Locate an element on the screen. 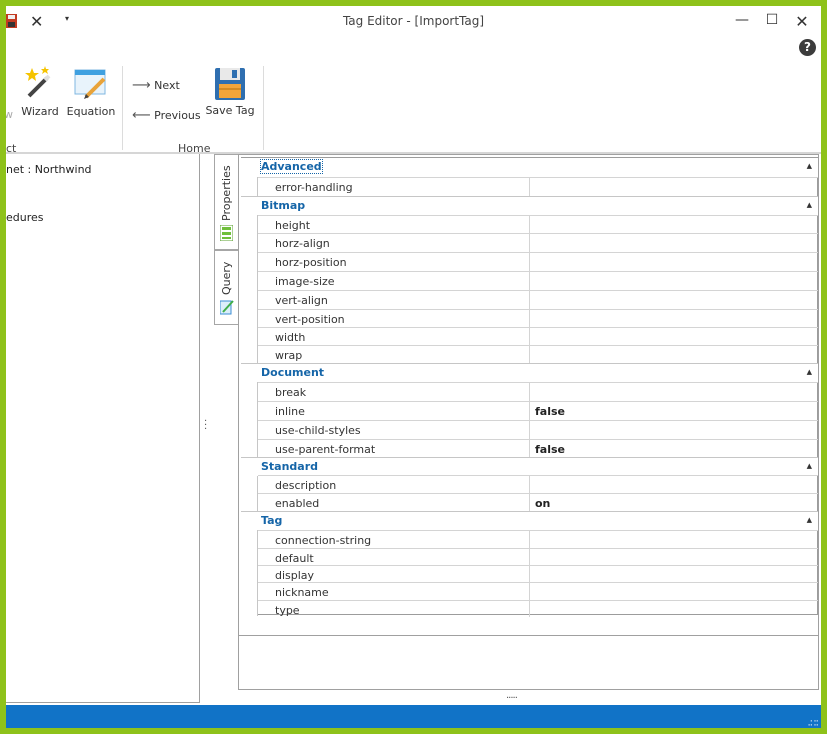 This screenshot has width=827, height=734. property-name: width is located at coordinates (290, 337).